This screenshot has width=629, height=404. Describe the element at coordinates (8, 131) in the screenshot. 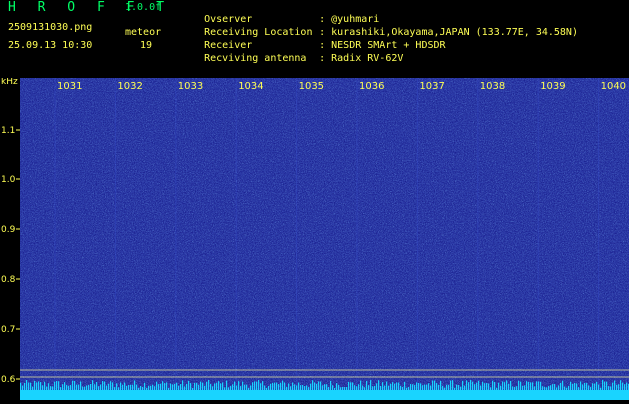

I see `y-tick-label: 1.1` at that location.